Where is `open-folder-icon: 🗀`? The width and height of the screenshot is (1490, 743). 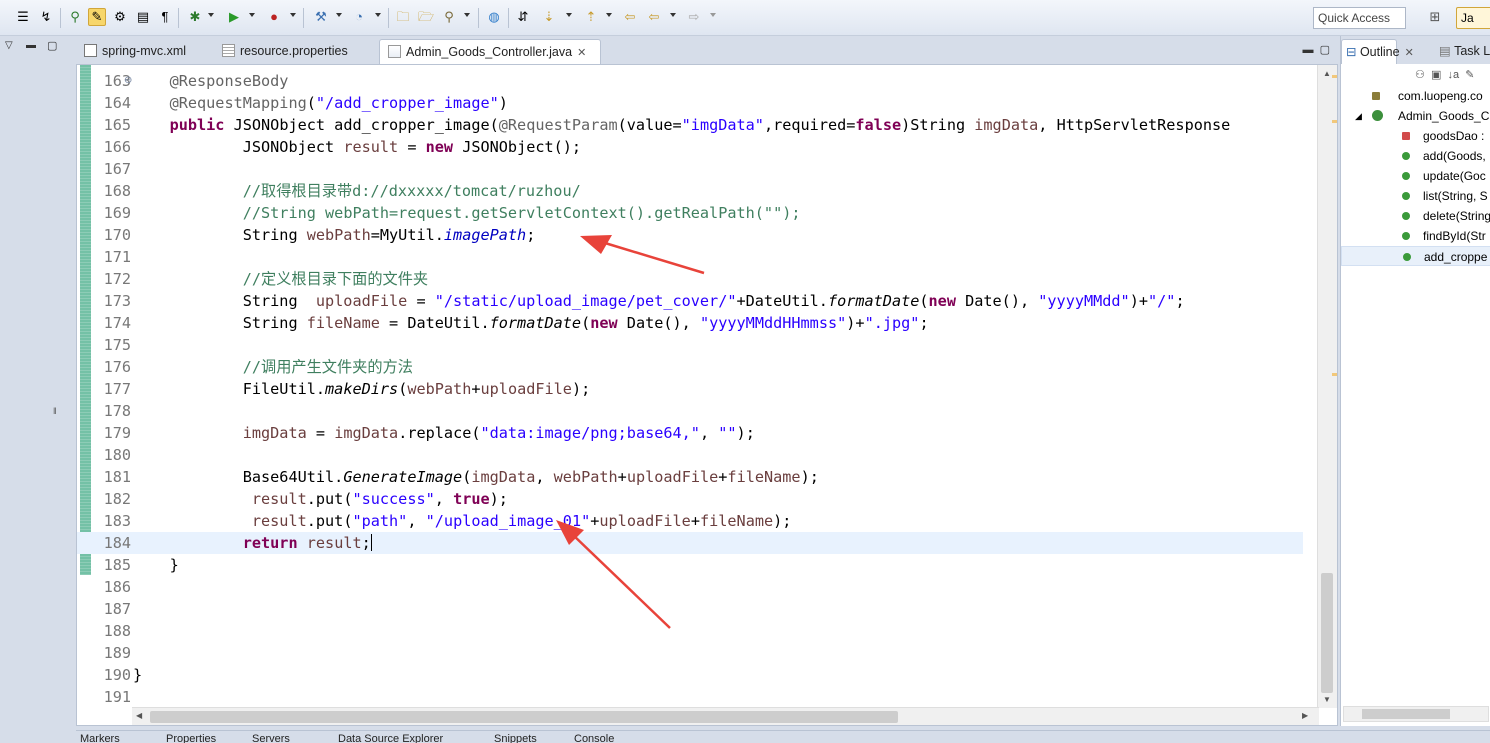 open-folder-icon: 🗀 is located at coordinates (403, 17).